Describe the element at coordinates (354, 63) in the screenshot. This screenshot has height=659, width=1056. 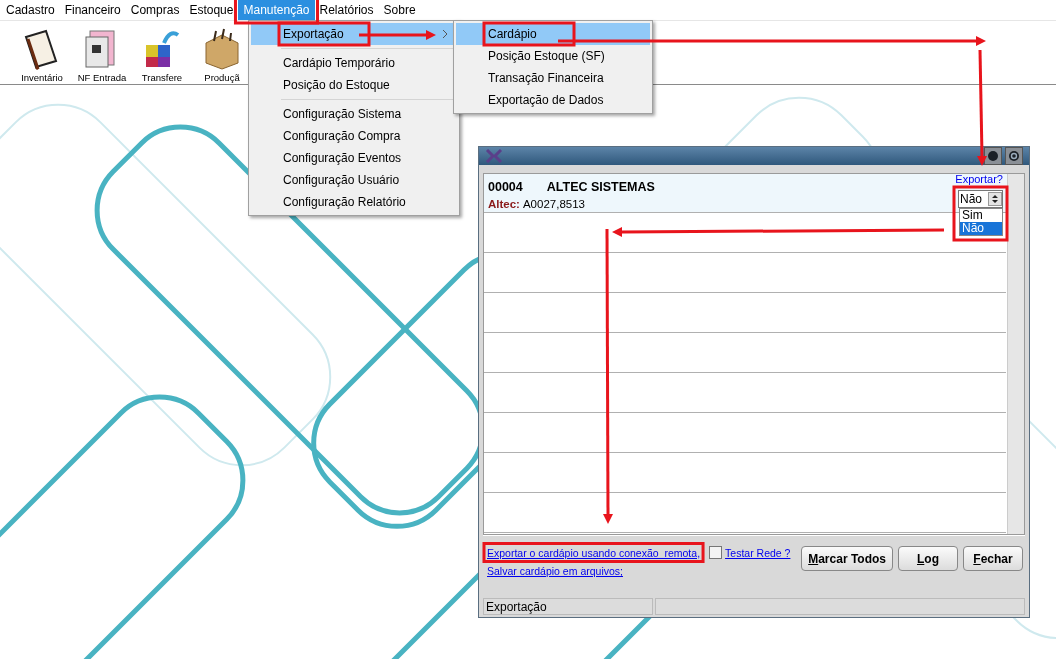
I see `menu-item: Cardápio Temporário` at that location.